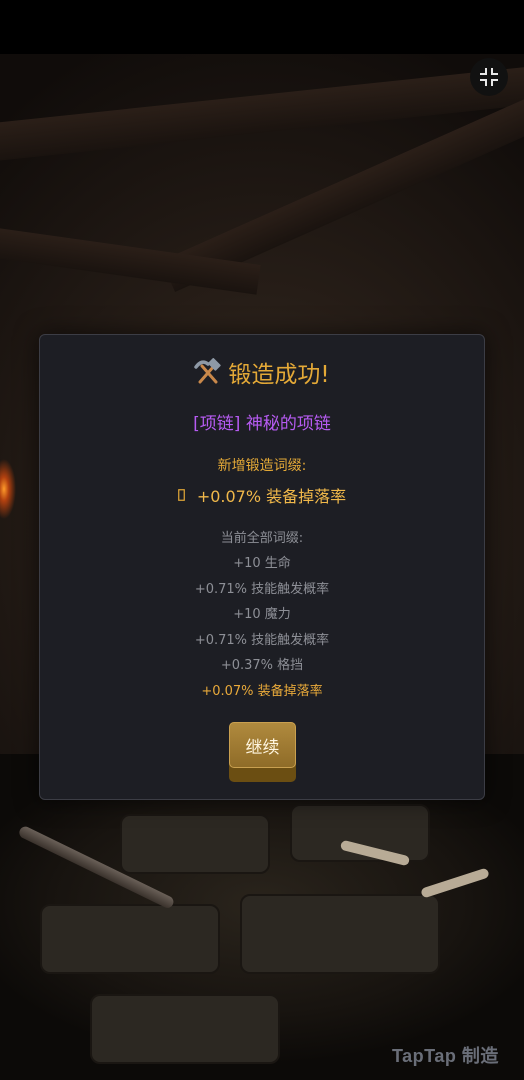 Image resolution: width=524 pixels, height=1080 pixels. Describe the element at coordinates (262, 665) in the screenshot. I see `affix-line: +0.37% 格挡` at that location.